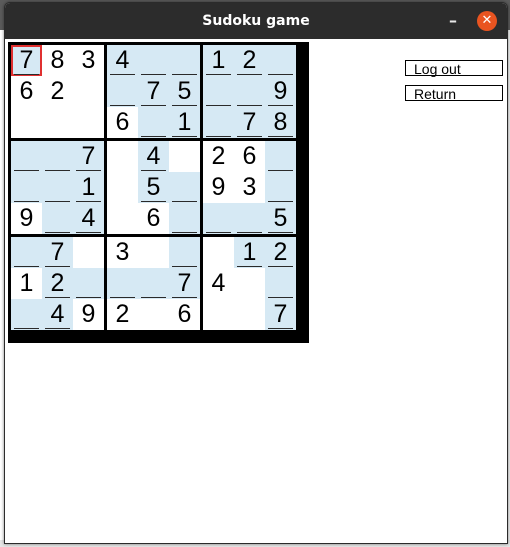 The height and width of the screenshot is (547, 510). I want to click on sudoku-block: 456, so click(153, 187).